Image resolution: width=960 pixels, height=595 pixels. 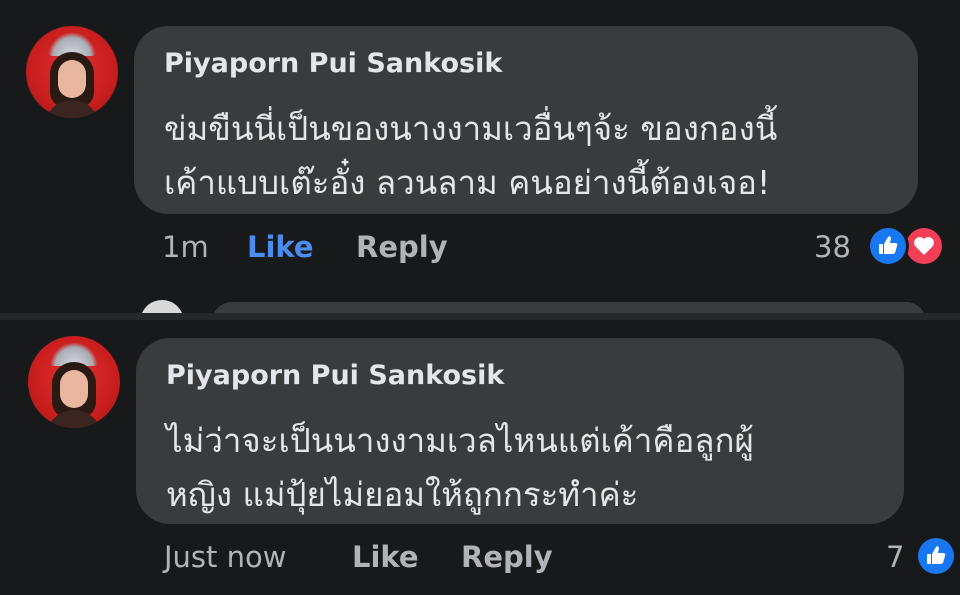 What do you see at coordinates (402, 494) in the screenshot?
I see `comment-text-line: หญิง แม่ปุ้ยไม่ยอมให้ถูกกระทำค่ะ` at bounding box center [402, 494].